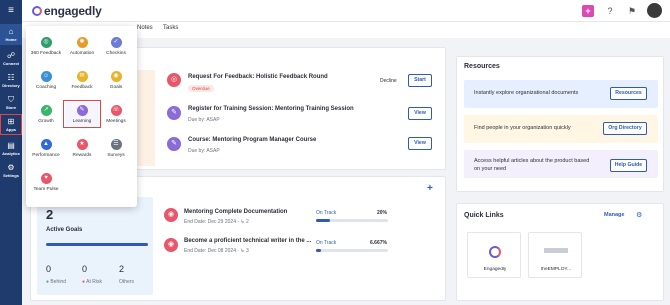 The height and width of the screenshot is (305, 670). What do you see at coordinates (382, 213) in the screenshot?
I see `goal-percent: 20%` at bounding box center [382, 213].